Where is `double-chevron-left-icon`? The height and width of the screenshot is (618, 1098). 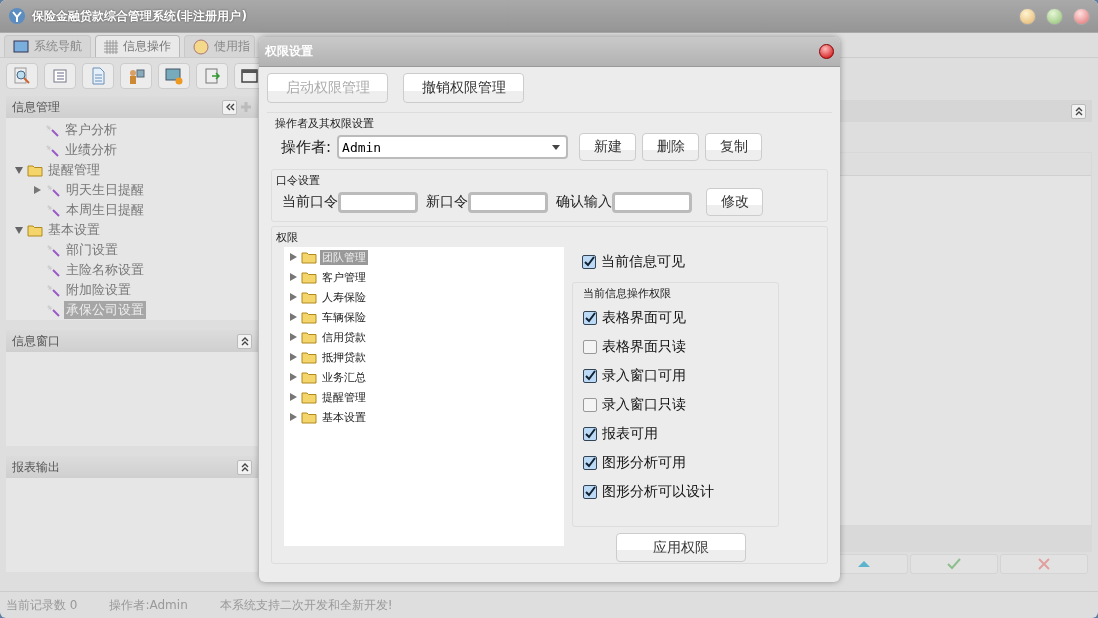
double-chevron-left-icon is located at coordinates (229, 107).